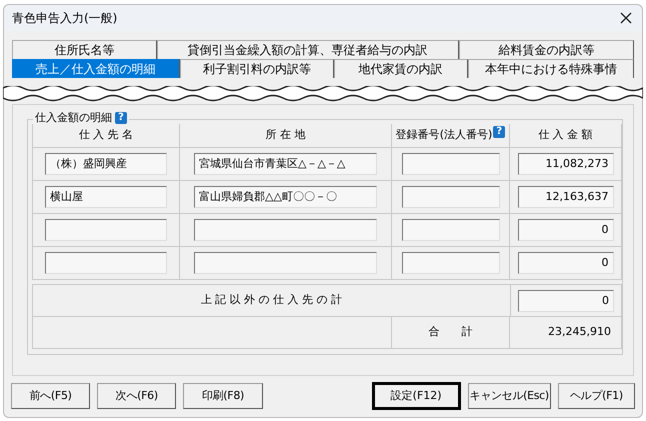 The width and height of the screenshot is (646, 421). I want to click on address-field: 富山県婦負郡△△町〇〇－〇, so click(285, 197).